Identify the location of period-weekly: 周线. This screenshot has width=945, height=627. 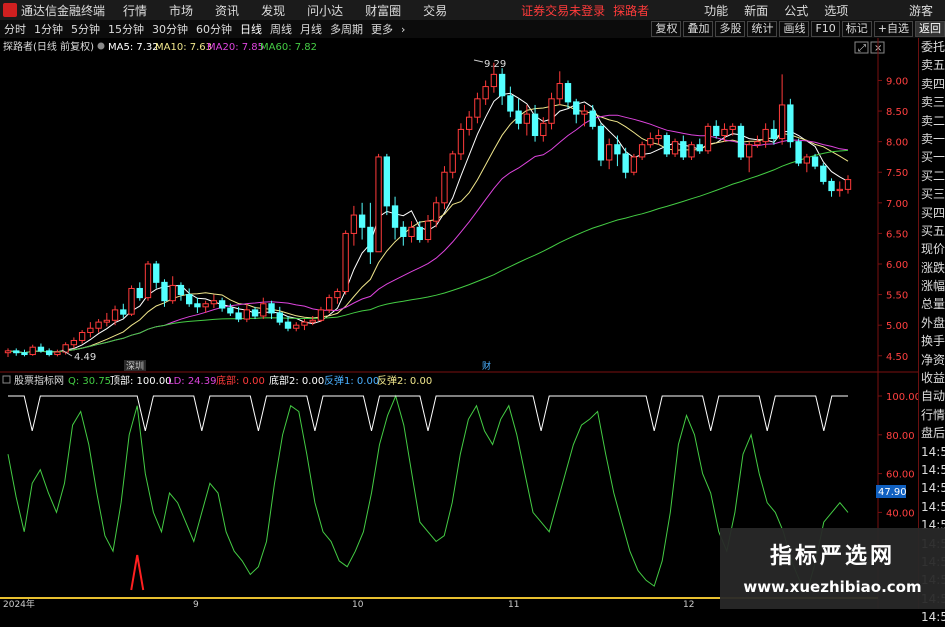
(281, 29).